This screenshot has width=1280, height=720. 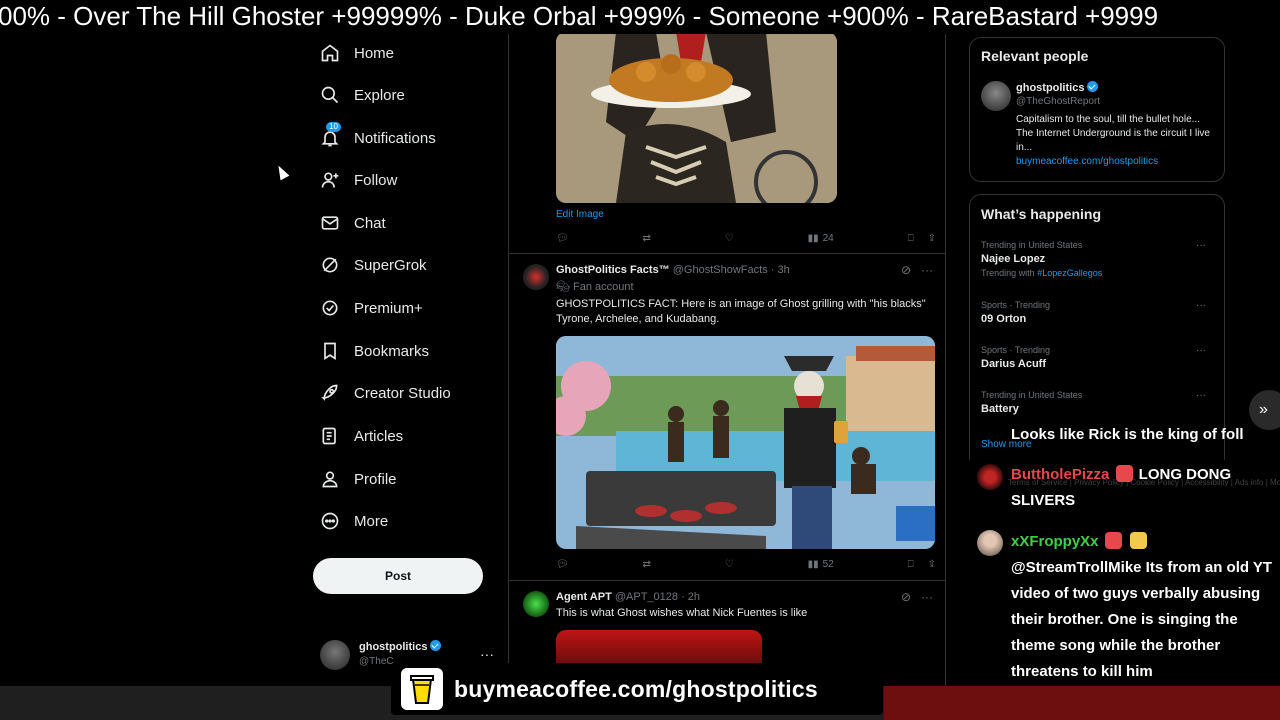 I want to click on nav-item-follow: Follow, so click(x=354, y=180).